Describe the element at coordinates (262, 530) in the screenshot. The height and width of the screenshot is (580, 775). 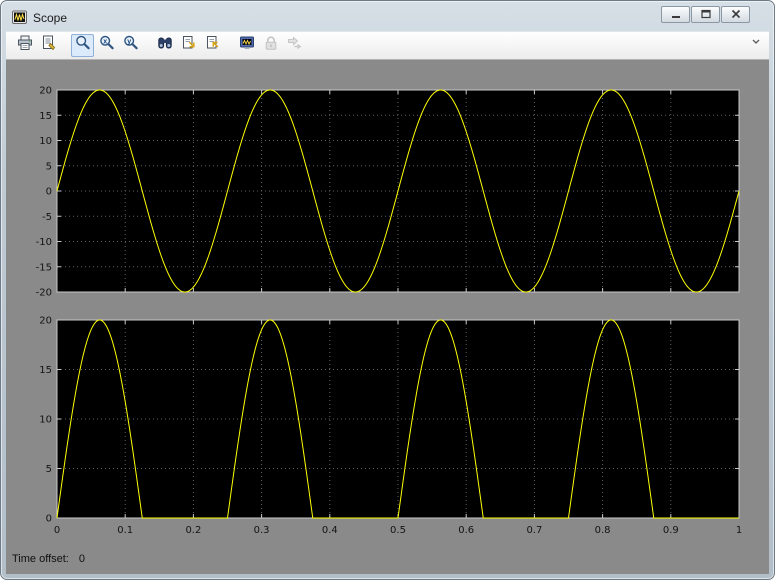
I see `svg-text: 0.3` at that location.